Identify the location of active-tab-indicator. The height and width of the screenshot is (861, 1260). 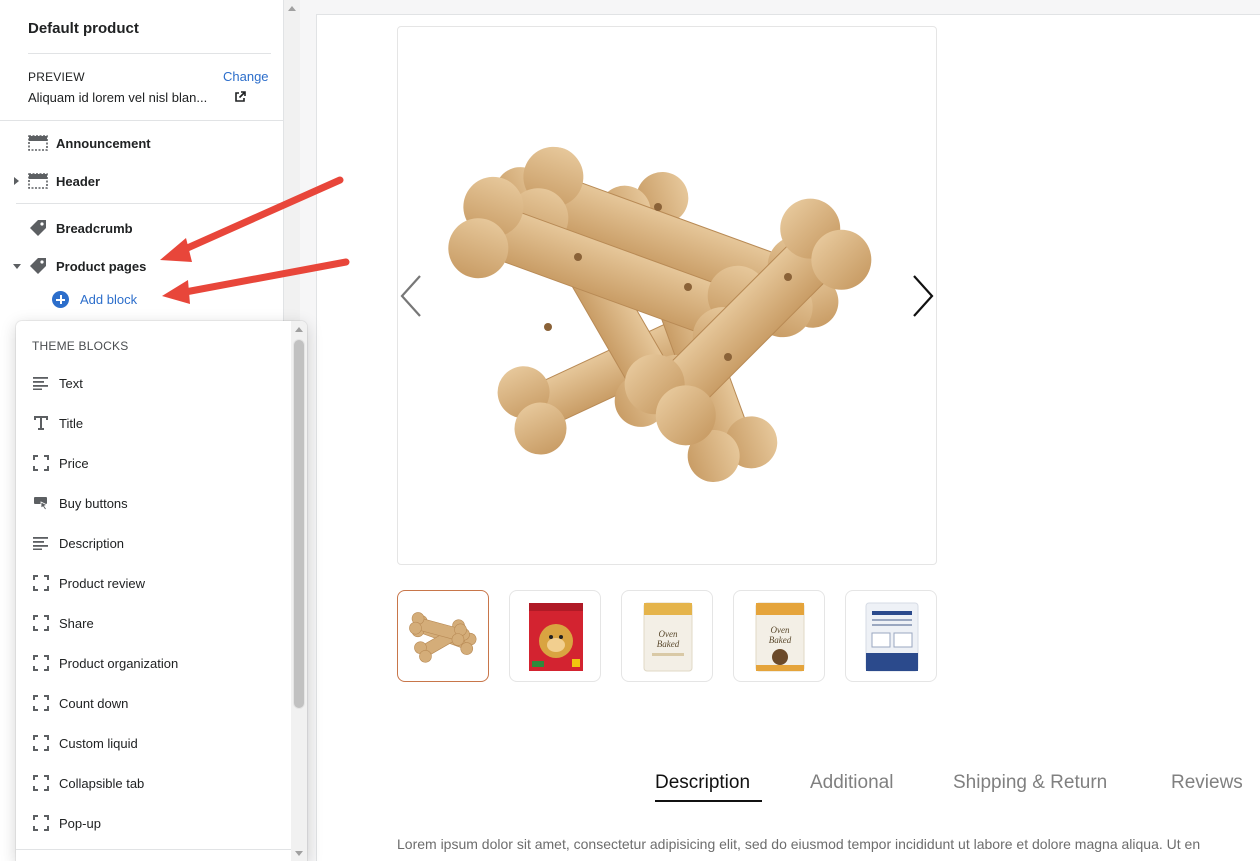
(708, 801).